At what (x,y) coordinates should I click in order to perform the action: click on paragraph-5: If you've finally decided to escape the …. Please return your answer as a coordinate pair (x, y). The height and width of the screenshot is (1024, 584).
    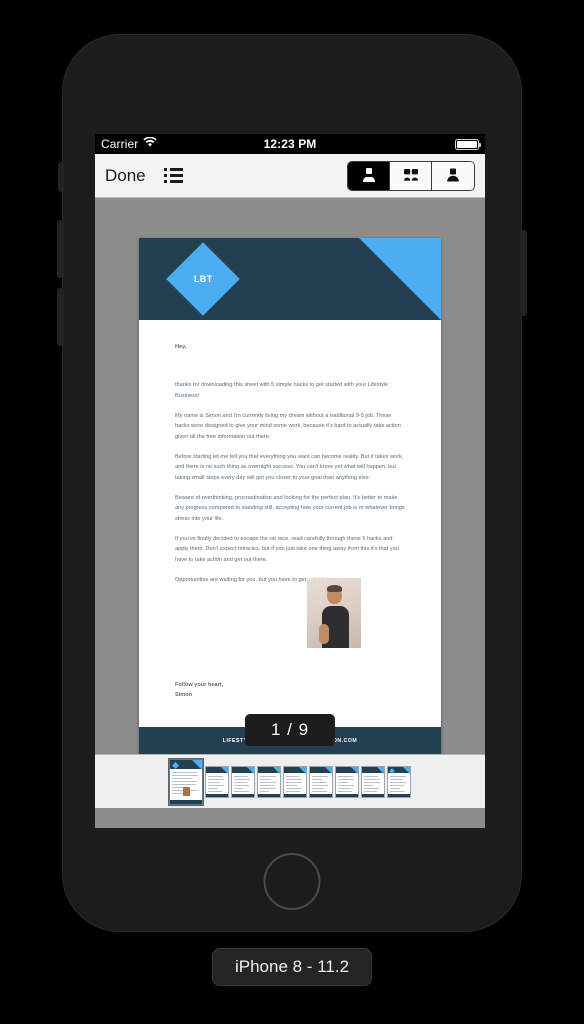
    Looking at the image, I should click on (287, 549).